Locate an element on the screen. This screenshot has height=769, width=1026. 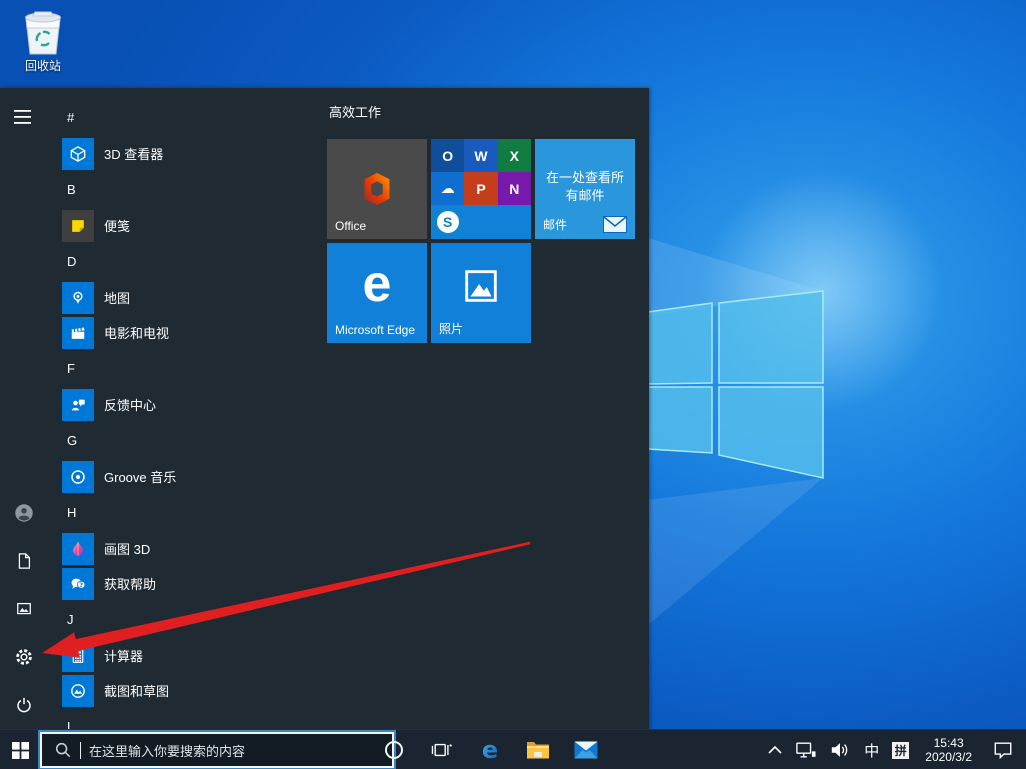
start-menu-rail is located at coordinates (24, 408).